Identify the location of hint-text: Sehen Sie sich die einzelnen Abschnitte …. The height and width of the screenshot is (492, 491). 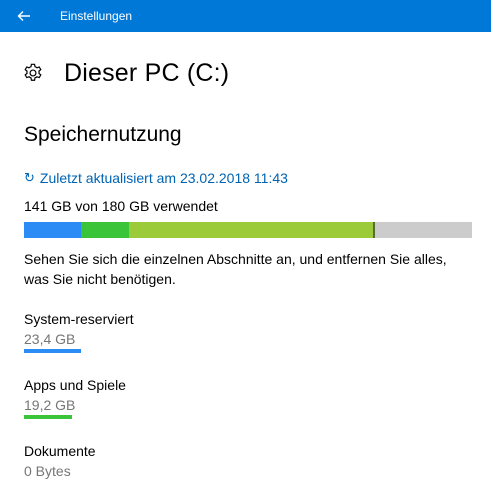
(235, 269).